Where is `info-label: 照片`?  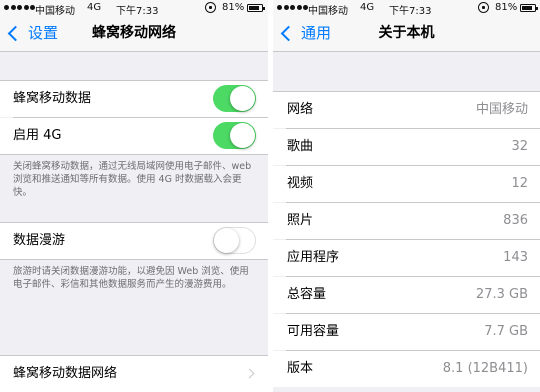 info-label: 照片 is located at coordinates (300, 220).